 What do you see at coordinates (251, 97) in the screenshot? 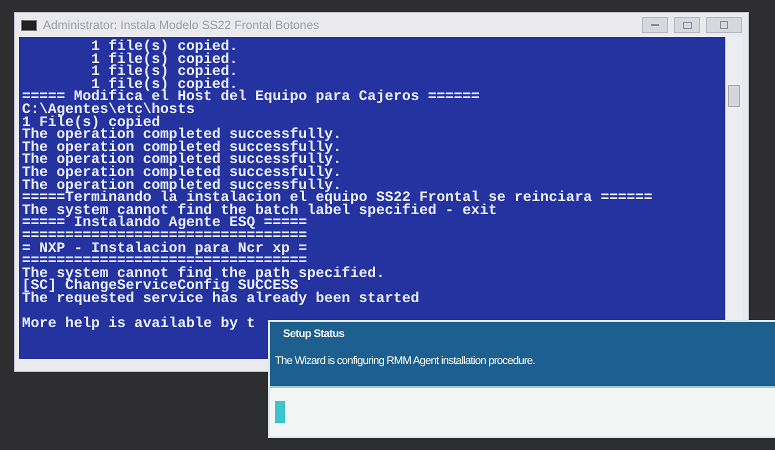
I see `console-line: ===== Modifica el Host del Equipo para Cajeros ======` at bounding box center [251, 97].